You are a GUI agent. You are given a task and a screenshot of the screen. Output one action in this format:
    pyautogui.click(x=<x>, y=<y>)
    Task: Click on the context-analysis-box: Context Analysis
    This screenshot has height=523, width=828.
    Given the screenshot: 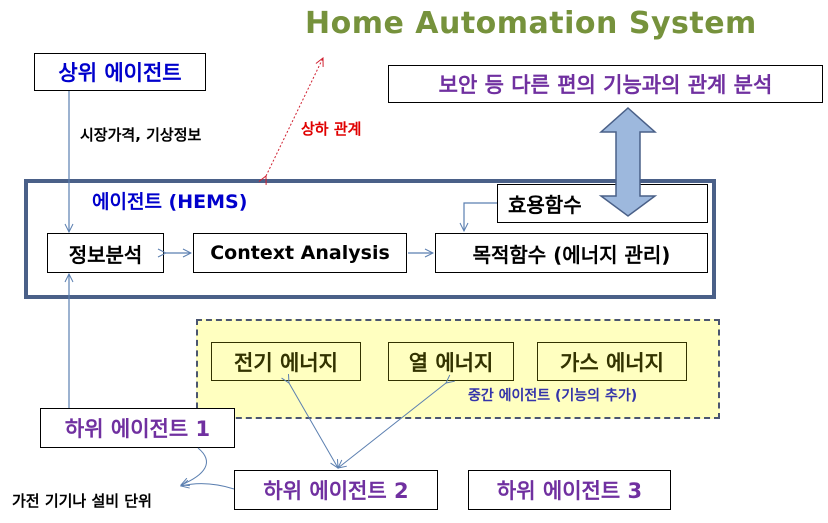 What is the action you would take?
    pyautogui.click(x=300, y=253)
    